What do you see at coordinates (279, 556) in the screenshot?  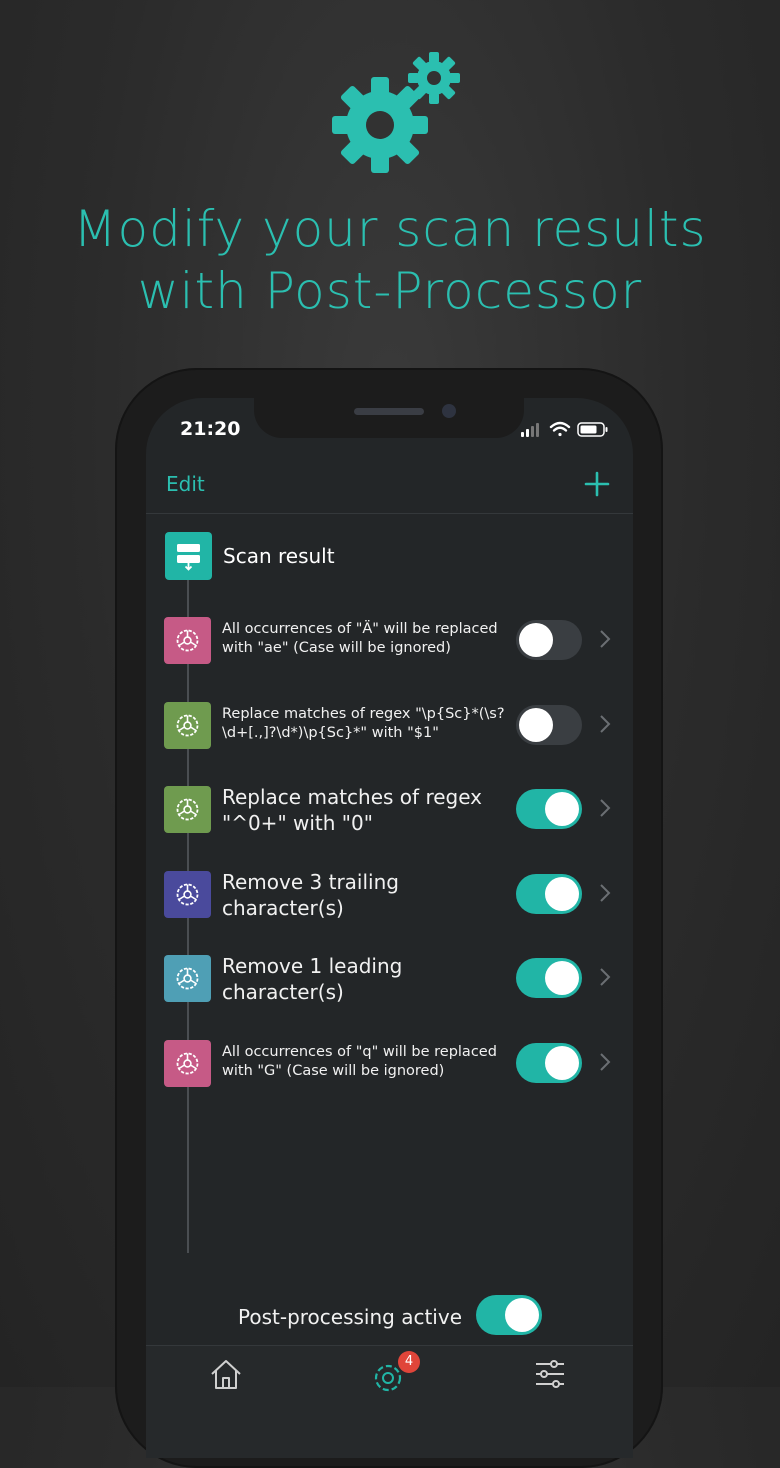 I see `scan-result-label: Scan result` at bounding box center [279, 556].